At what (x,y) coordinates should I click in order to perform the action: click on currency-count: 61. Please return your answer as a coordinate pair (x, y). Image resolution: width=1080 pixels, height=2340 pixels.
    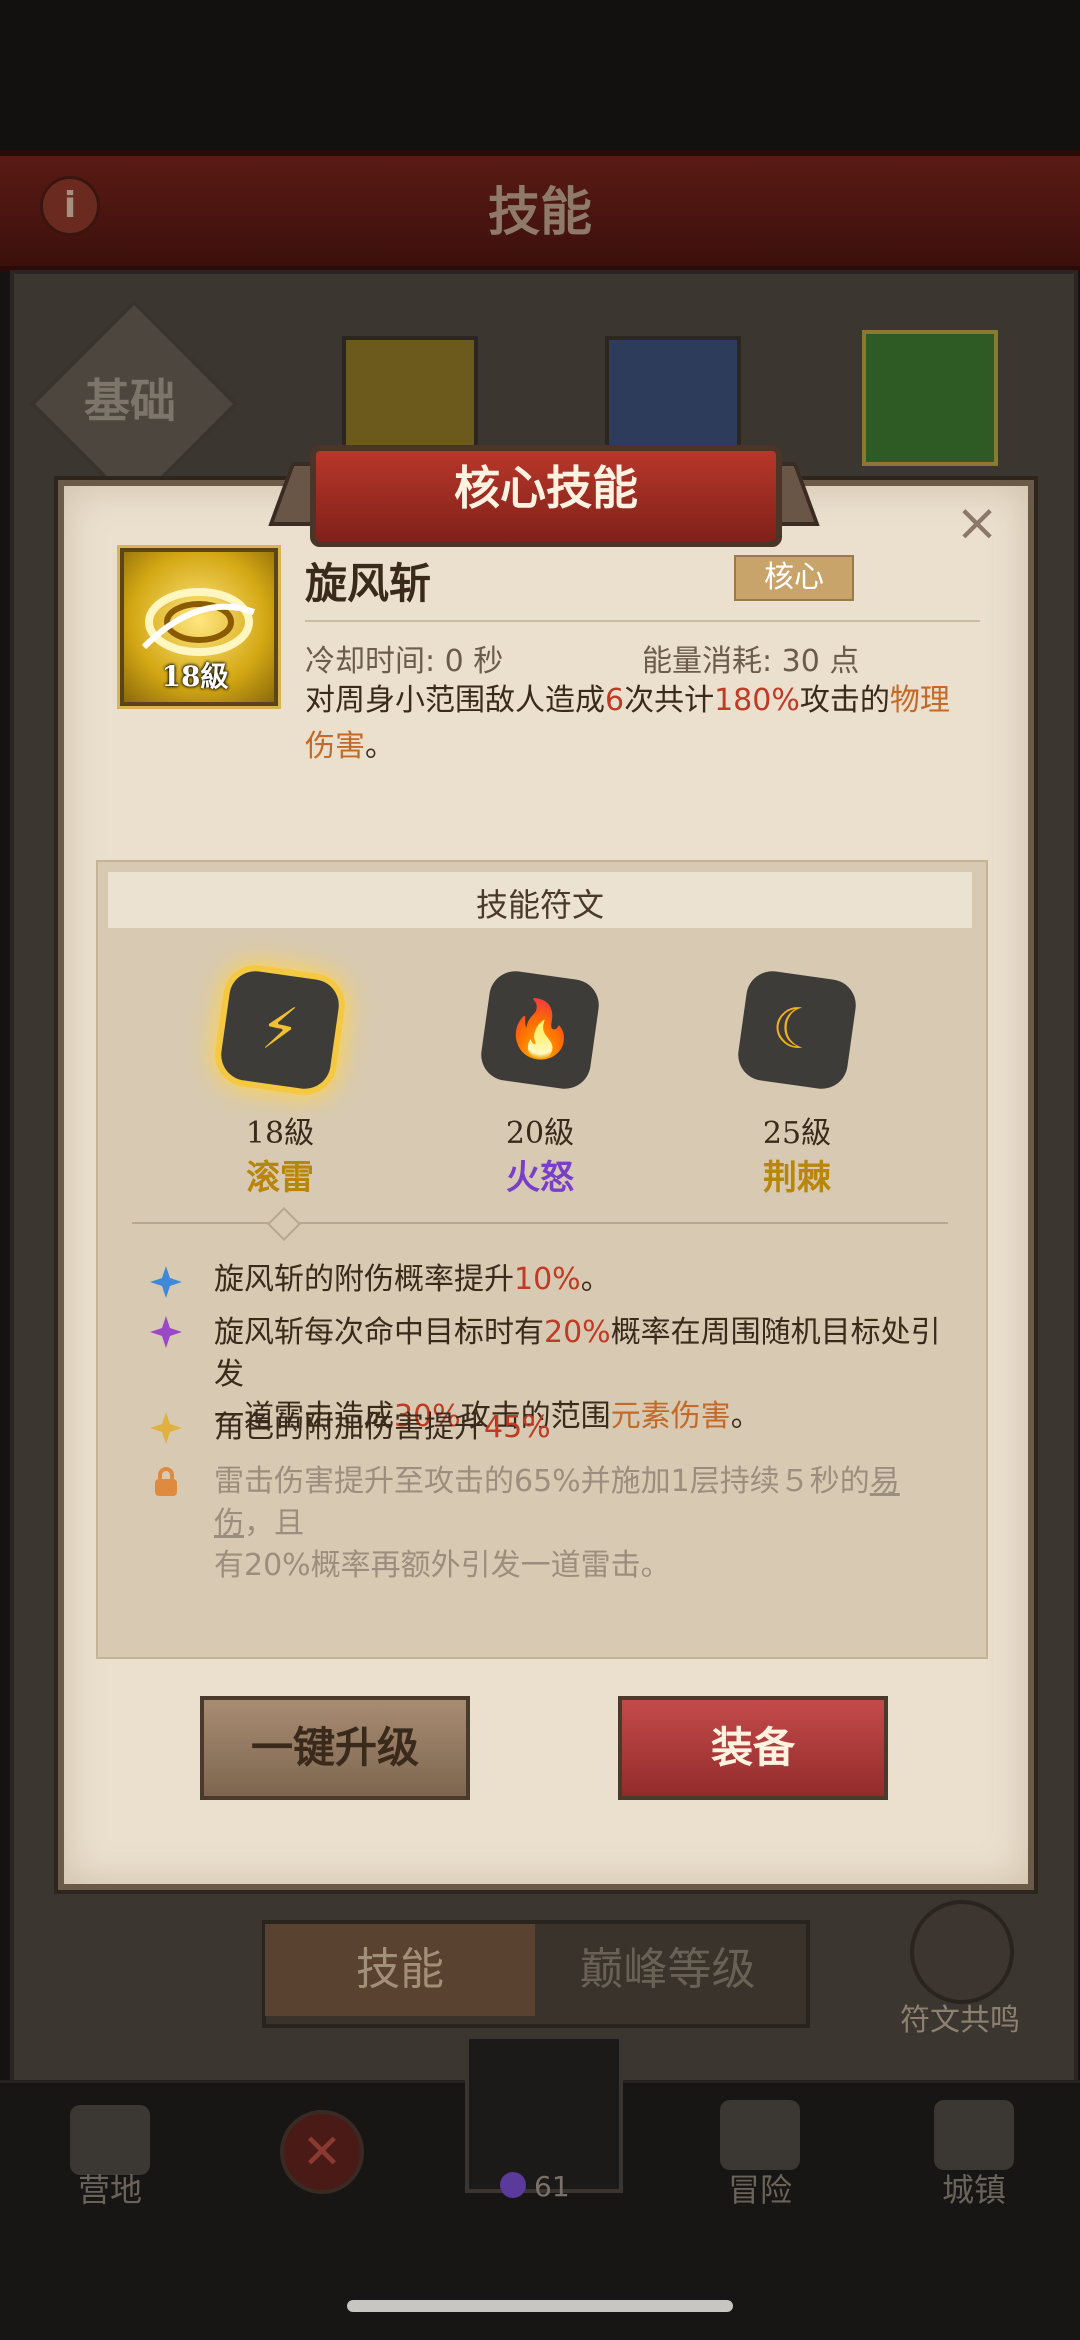
    Looking at the image, I should click on (552, 2186).